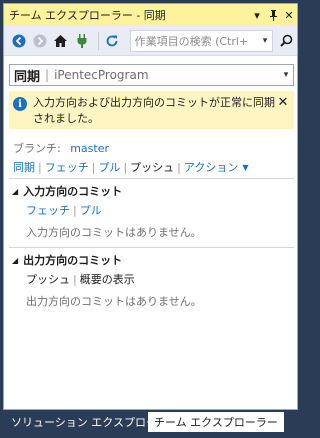 This screenshot has height=438, width=320. Describe the element at coordinates (37, 148) in the screenshot. I see `branch-label: ブランチ:` at that location.